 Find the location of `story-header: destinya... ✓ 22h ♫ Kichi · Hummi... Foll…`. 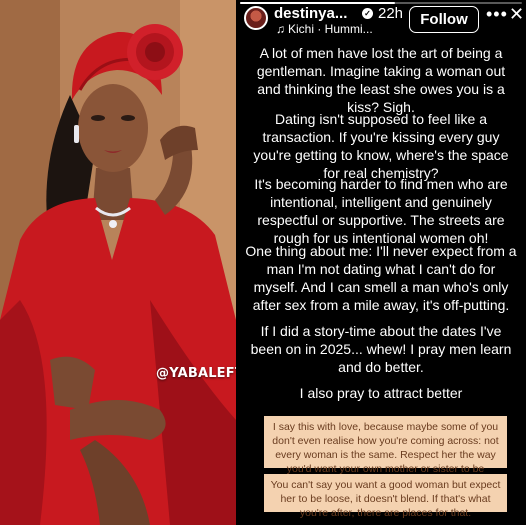

story-header: destinya... ✓ 22h ♫ Kichi · Hummi... Foll… is located at coordinates (381, 19).